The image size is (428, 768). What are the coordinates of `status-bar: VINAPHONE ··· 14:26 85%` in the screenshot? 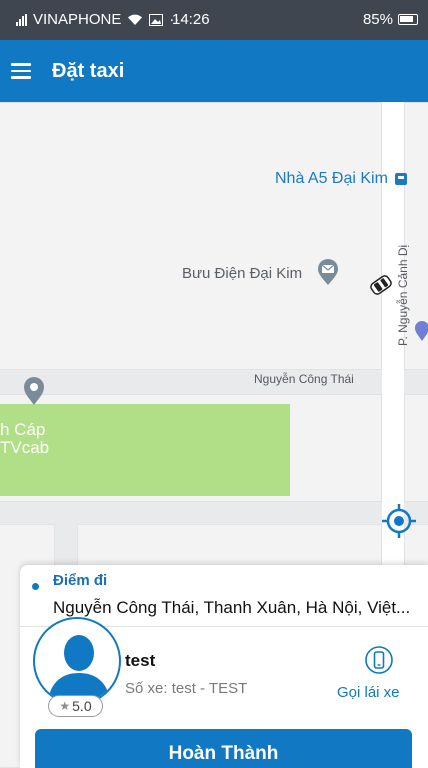 It's located at (214, 20).